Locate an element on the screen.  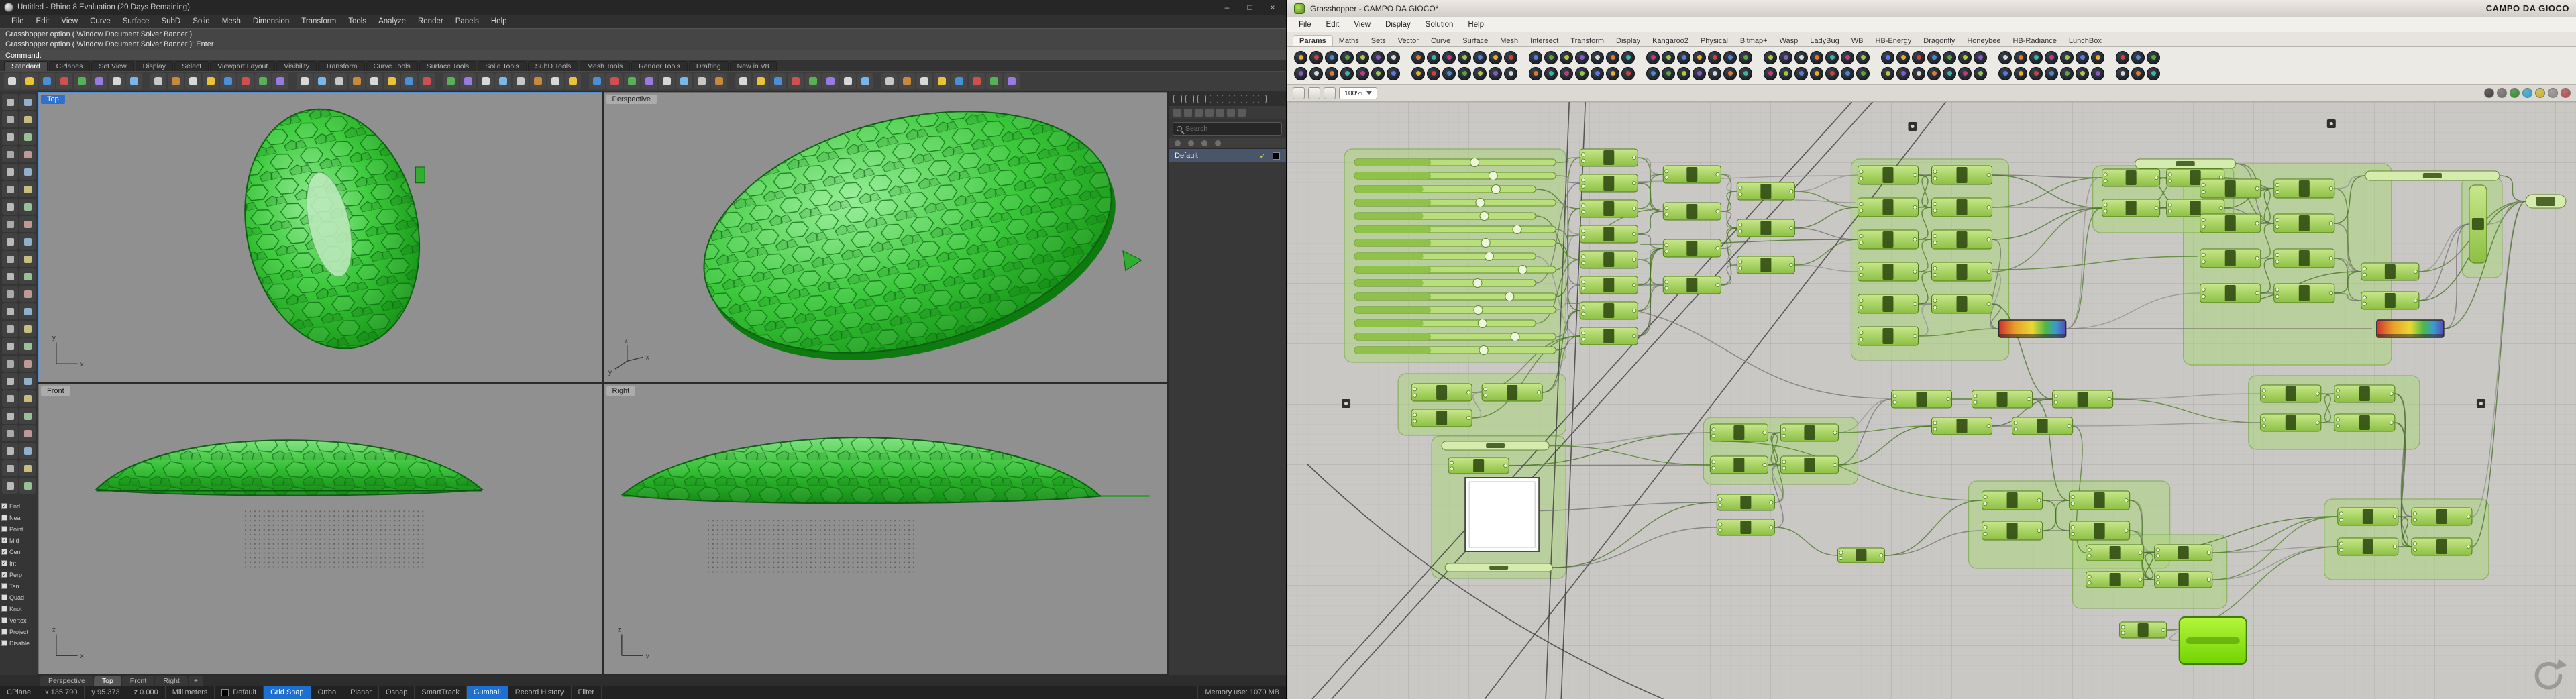
menu-item: Solid is located at coordinates (201, 21).